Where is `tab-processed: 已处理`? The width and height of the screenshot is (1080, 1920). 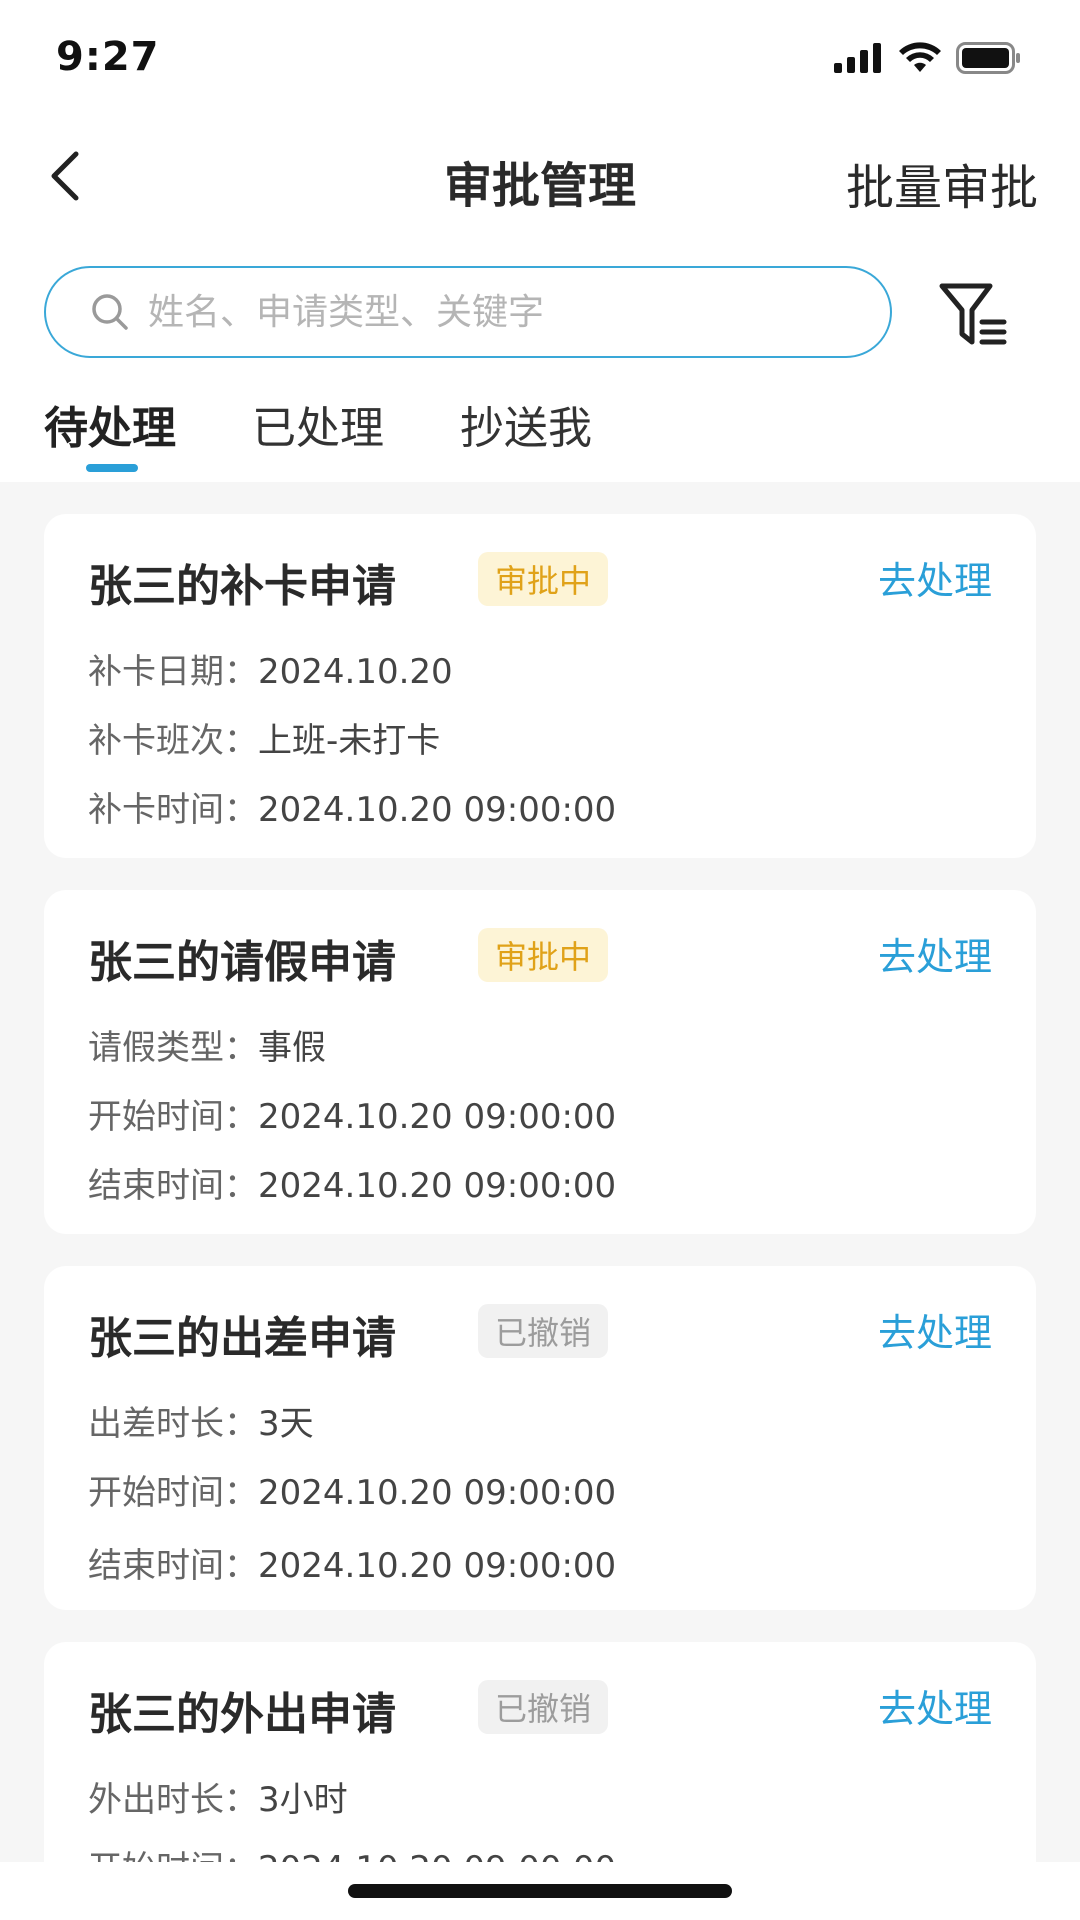
tab-processed: 已处理 is located at coordinates (318, 432).